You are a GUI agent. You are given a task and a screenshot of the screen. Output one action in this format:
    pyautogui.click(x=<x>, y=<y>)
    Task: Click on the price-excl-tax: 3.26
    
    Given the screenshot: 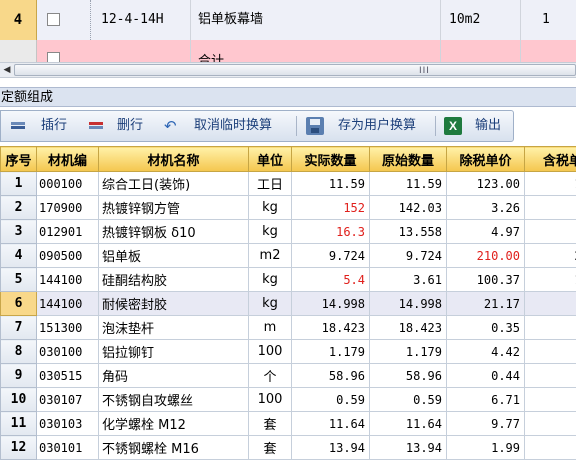 What is the action you would take?
    pyautogui.click(x=485, y=207)
    